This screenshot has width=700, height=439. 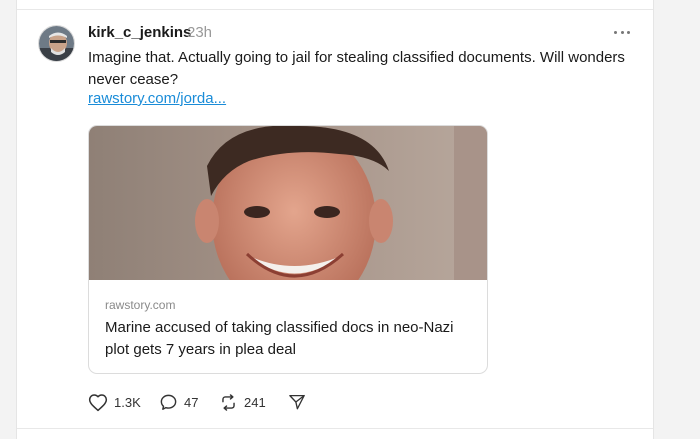 What do you see at coordinates (127, 402) in the screenshot?
I see `like-count: 1.3K` at bounding box center [127, 402].